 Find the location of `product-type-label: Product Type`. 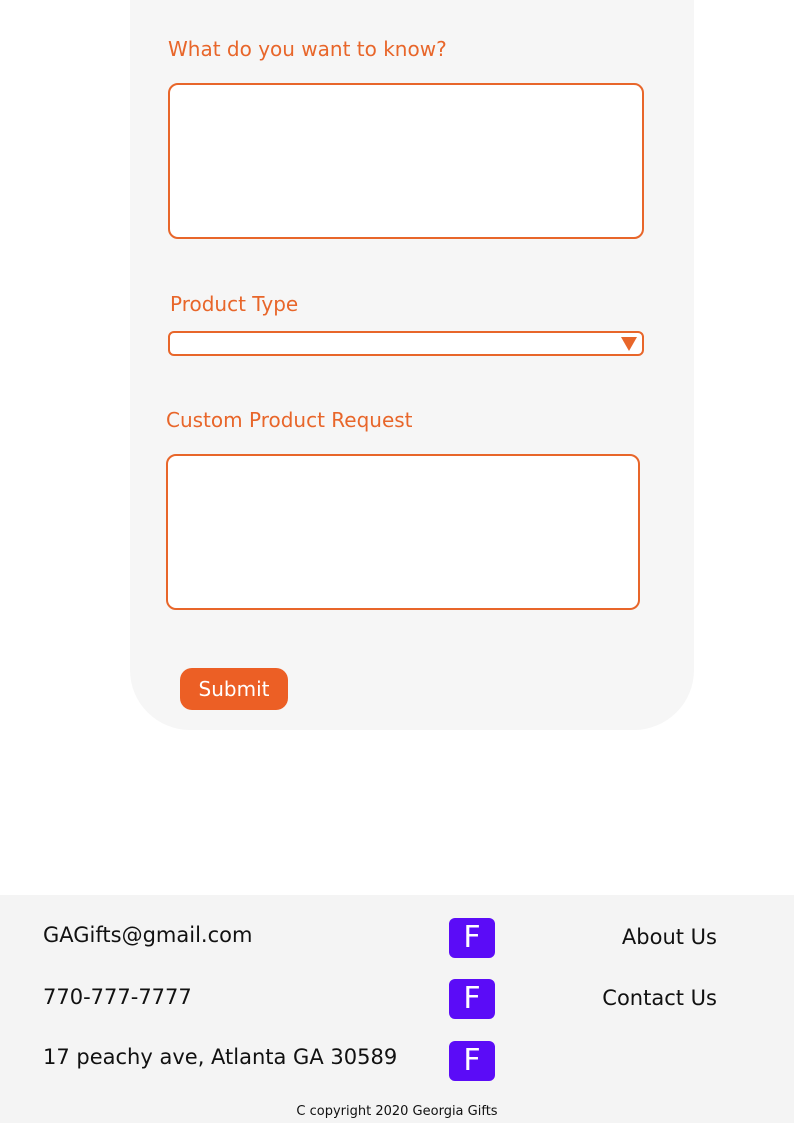

product-type-label: Product Type is located at coordinates (234, 304).